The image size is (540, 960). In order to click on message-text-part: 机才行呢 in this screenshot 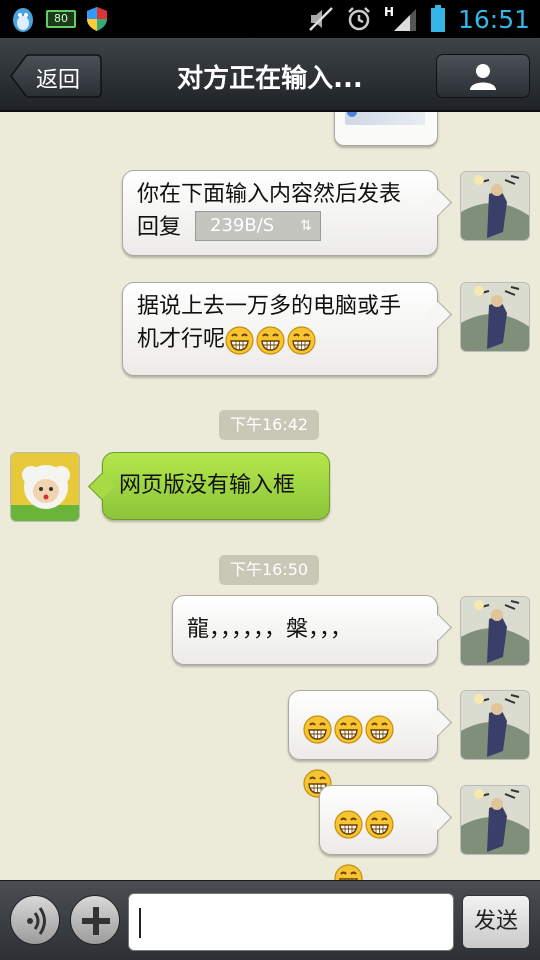, I will do `click(181, 339)`.